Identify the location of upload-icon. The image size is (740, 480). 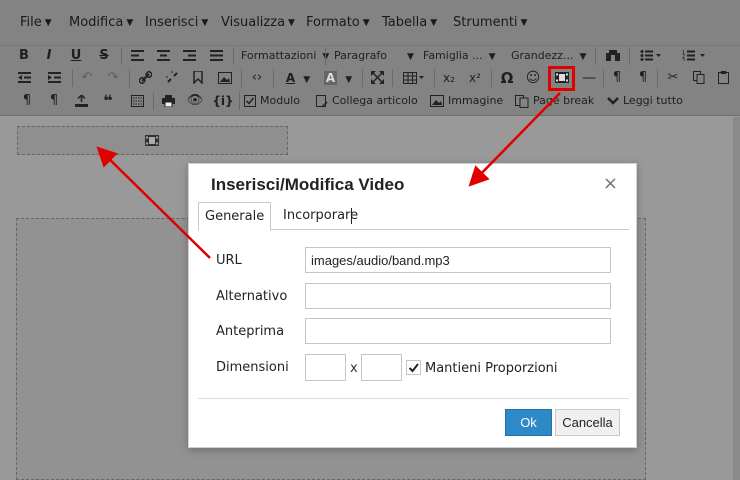
(81, 100).